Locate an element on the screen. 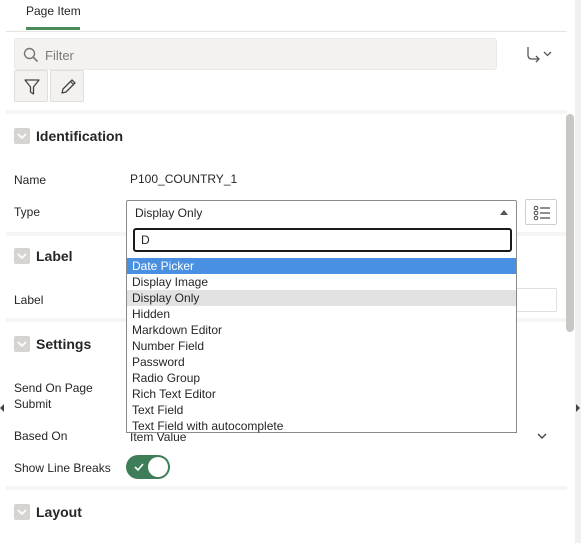 Image resolution: width=583 pixels, height=543 pixels. label-input is located at coordinates (536, 300).